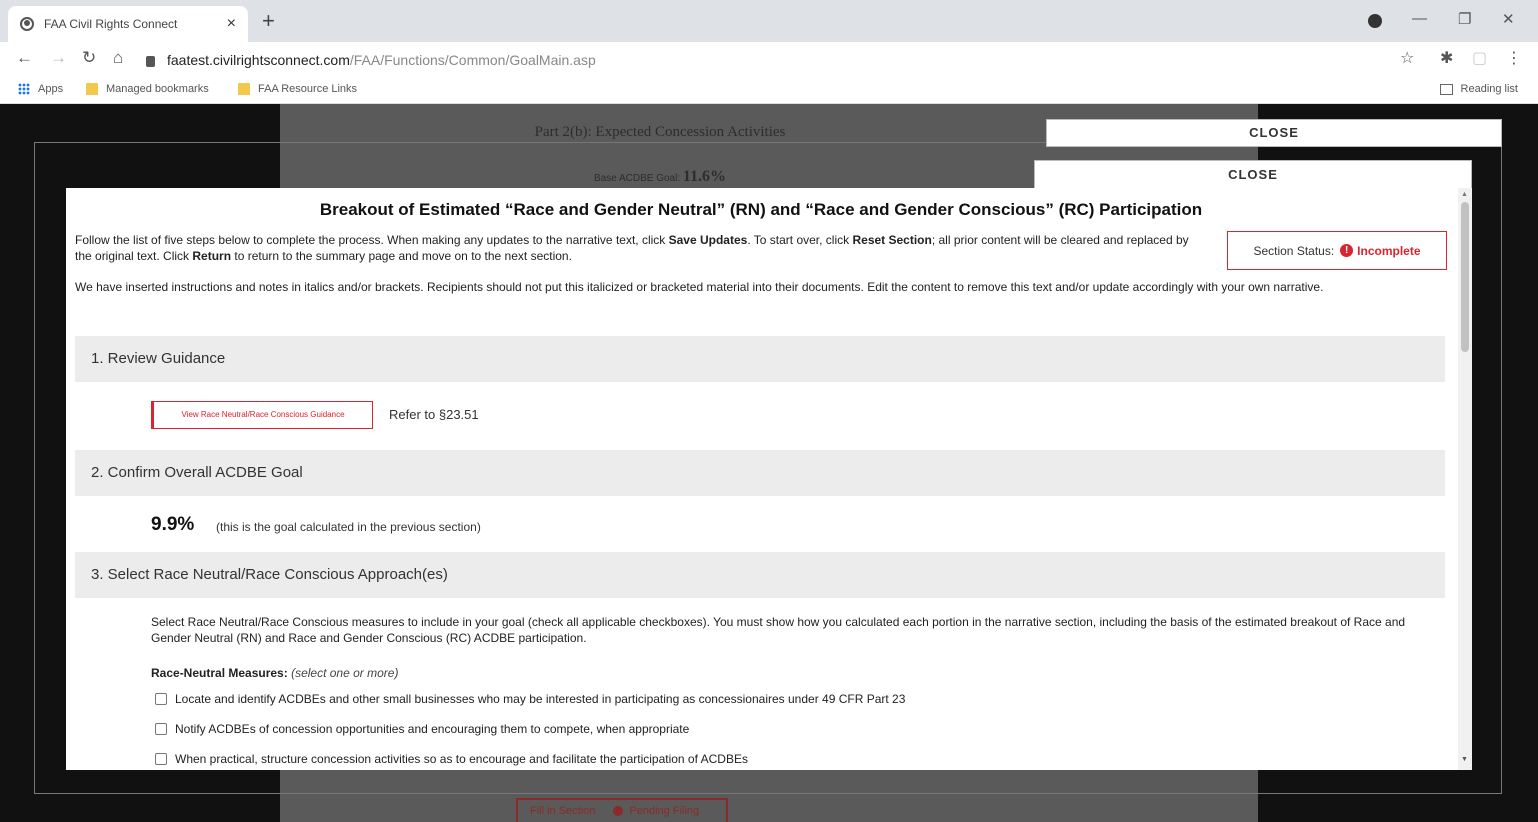 Image resolution: width=1538 pixels, height=822 pixels. I want to click on modal-scrollbar: ▲ ▼, so click(1465, 479).